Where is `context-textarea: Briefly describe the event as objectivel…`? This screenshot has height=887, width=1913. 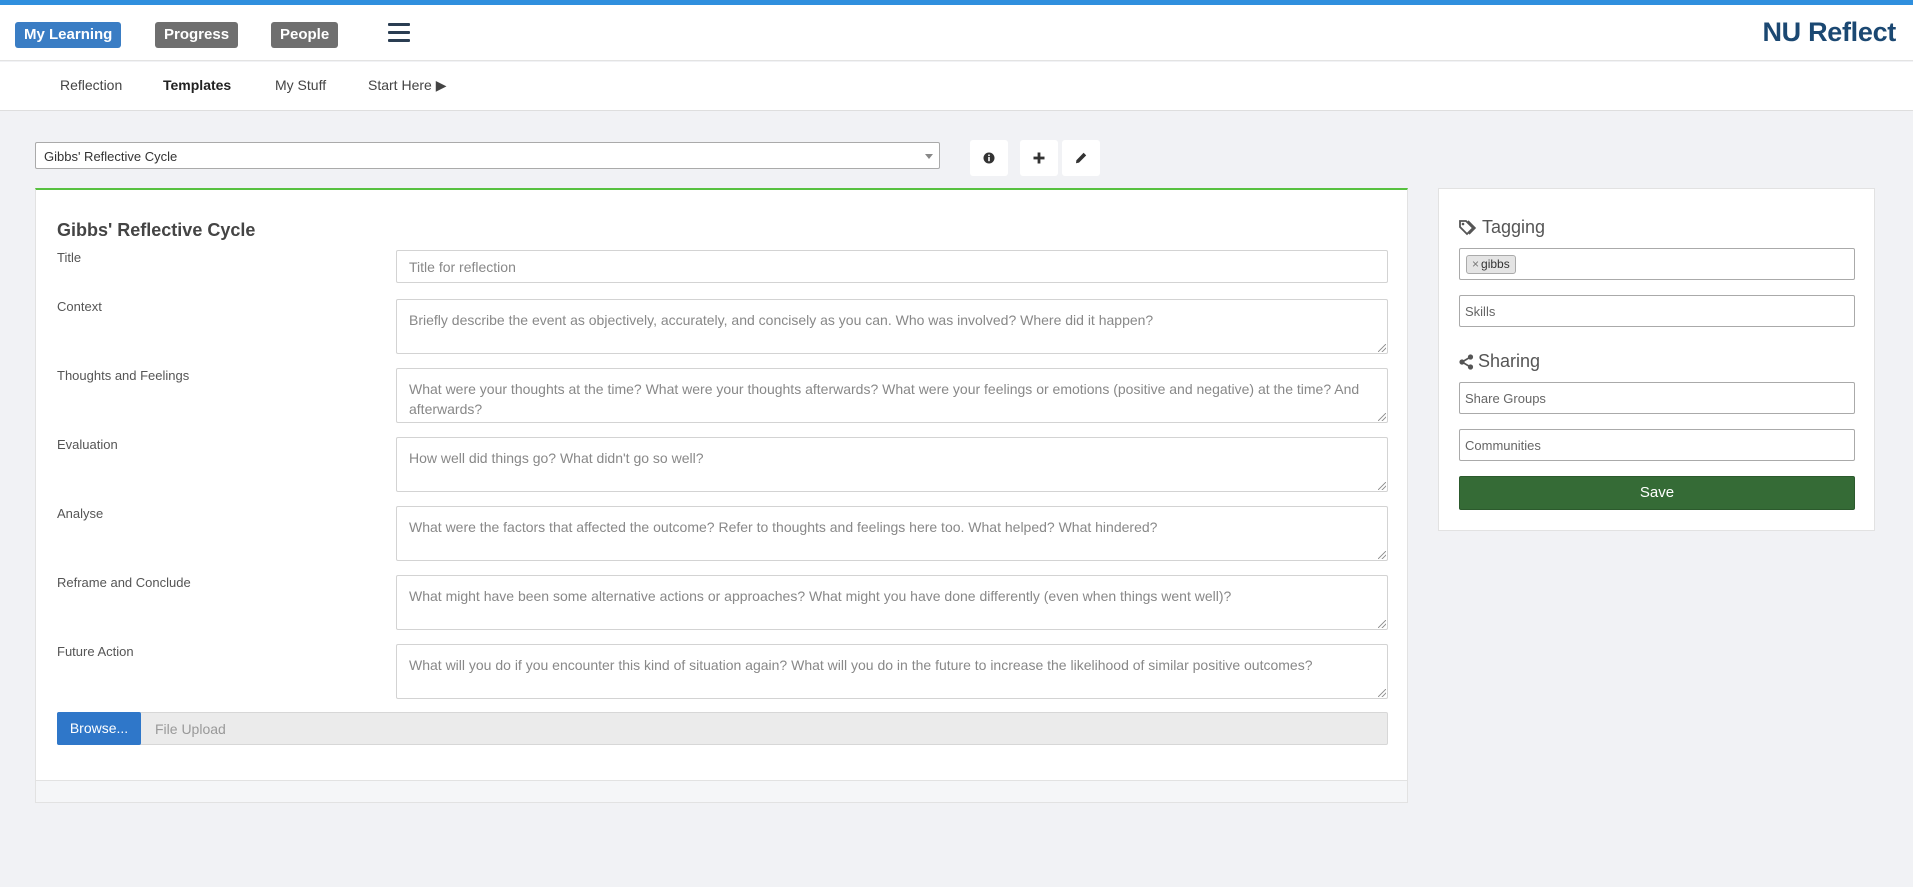
context-textarea: Briefly describe the event as objectivel… is located at coordinates (892, 326).